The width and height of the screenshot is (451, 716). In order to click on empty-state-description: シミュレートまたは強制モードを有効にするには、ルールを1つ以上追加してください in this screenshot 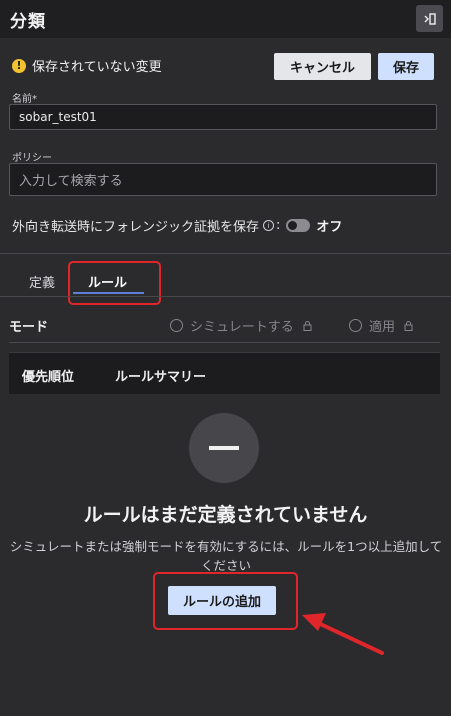, I will do `click(226, 556)`.